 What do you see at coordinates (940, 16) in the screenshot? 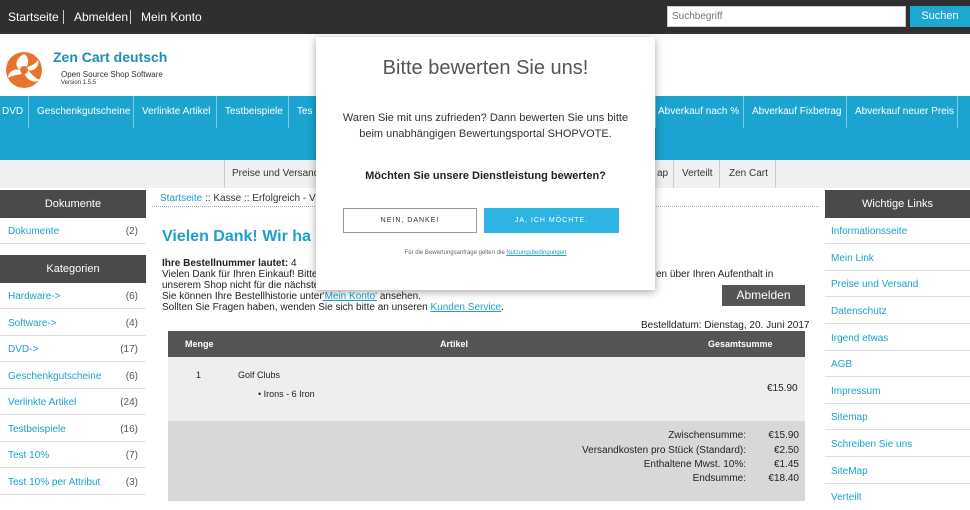
I see `search-button: Suchen` at bounding box center [940, 16].